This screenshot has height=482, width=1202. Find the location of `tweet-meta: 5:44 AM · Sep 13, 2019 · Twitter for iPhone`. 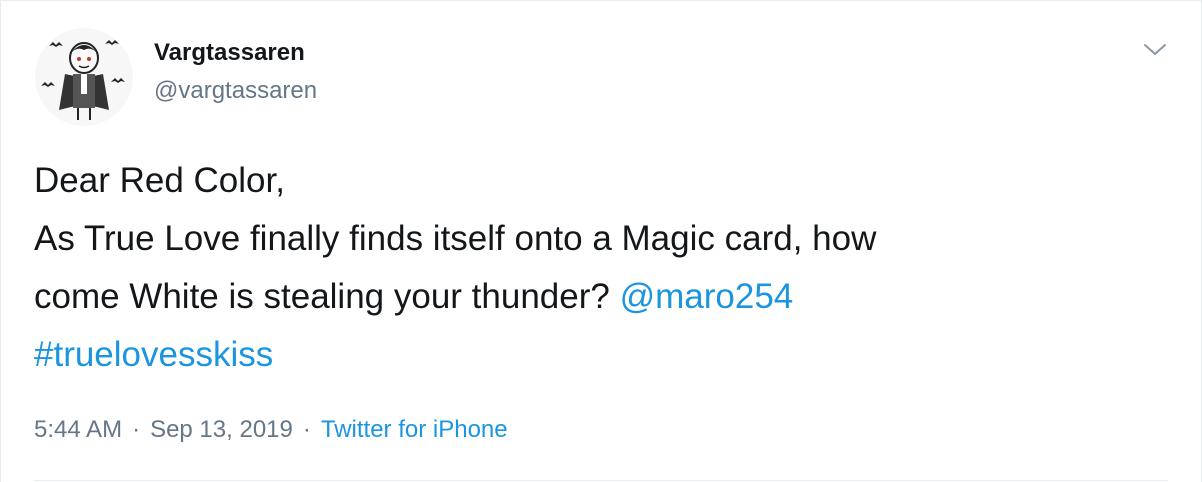

tweet-meta: 5:44 AM · Sep 13, 2019 · Twitter for iPhone is located at coordinates (271, 430).